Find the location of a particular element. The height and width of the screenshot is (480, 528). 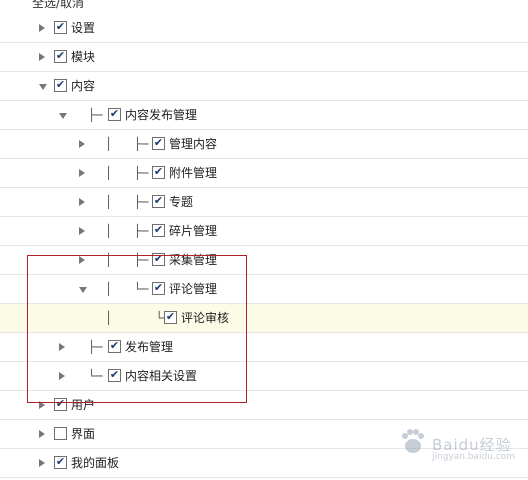

tree-item-label: 评论审核 is located at coordinates (205, 318).